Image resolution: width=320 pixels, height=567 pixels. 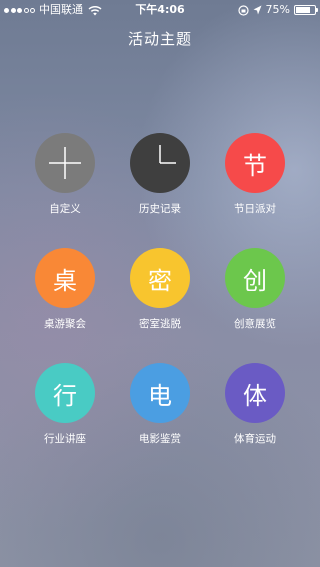 I want to click on theme-label: 节日派对, so click(x=255, y=209).